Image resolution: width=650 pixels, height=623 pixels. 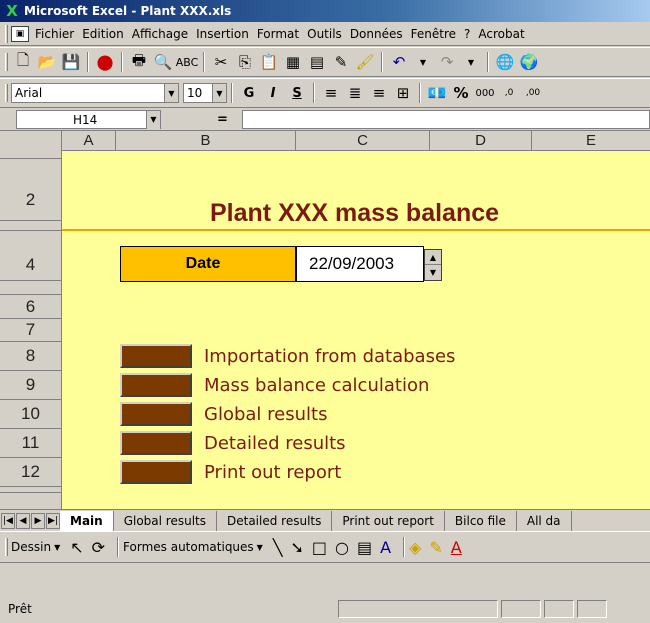 What do you see at coordinates (53, 520) in the screenshot?
I see `last-sheet-icon: ▶|` at bounding box center [53, 520].